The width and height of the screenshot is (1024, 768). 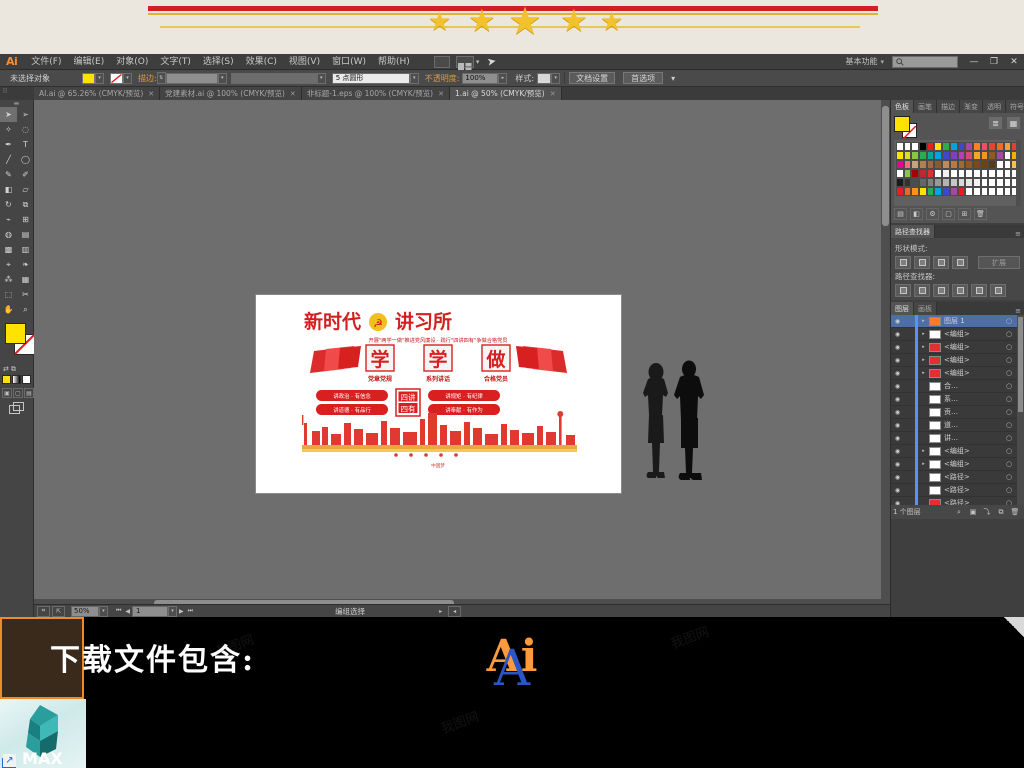 I want to click on document-tab: AI.ai @ 65.26% (CMYK/预览) ✕, so click(x=97, y=93).